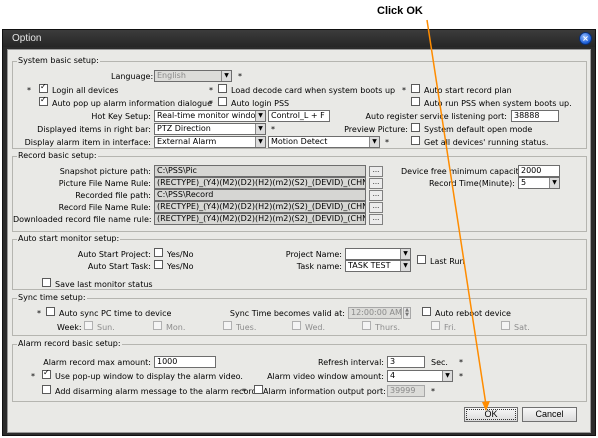 Image resolution: width=598 pixels, height=438 pixels. I want to click on auto-monitor-legend: Auto start monitor setup:, so click(69, 238).